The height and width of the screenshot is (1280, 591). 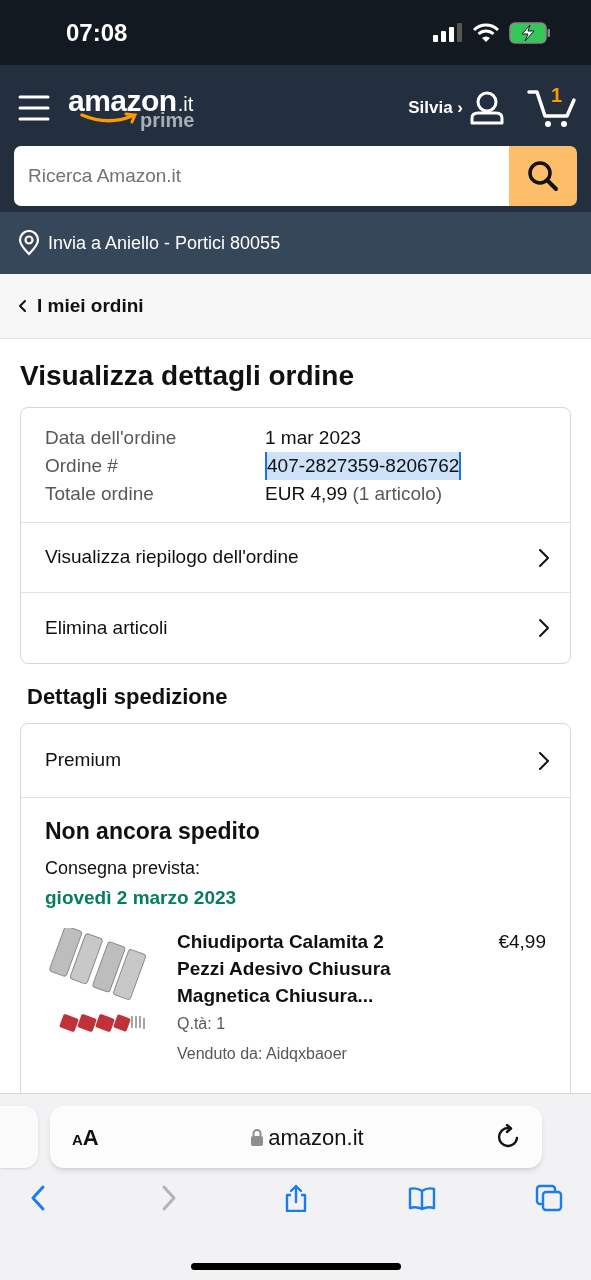 What do you see at coordinates (435, 108) in the screenshot?
I see `account-link: Silvia ›` at bounding box center [435, 108].